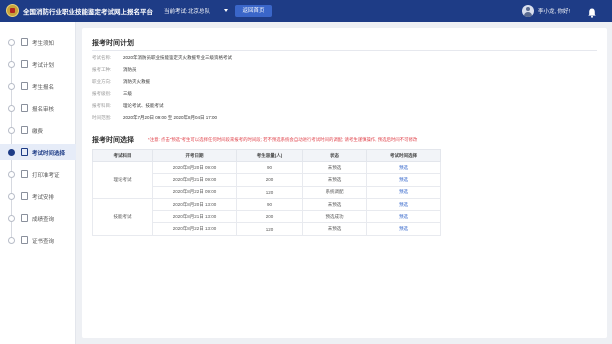 This screenshot has height=344, width=612. I want to click on subject-cell: 理论考试, so click(122, 180).